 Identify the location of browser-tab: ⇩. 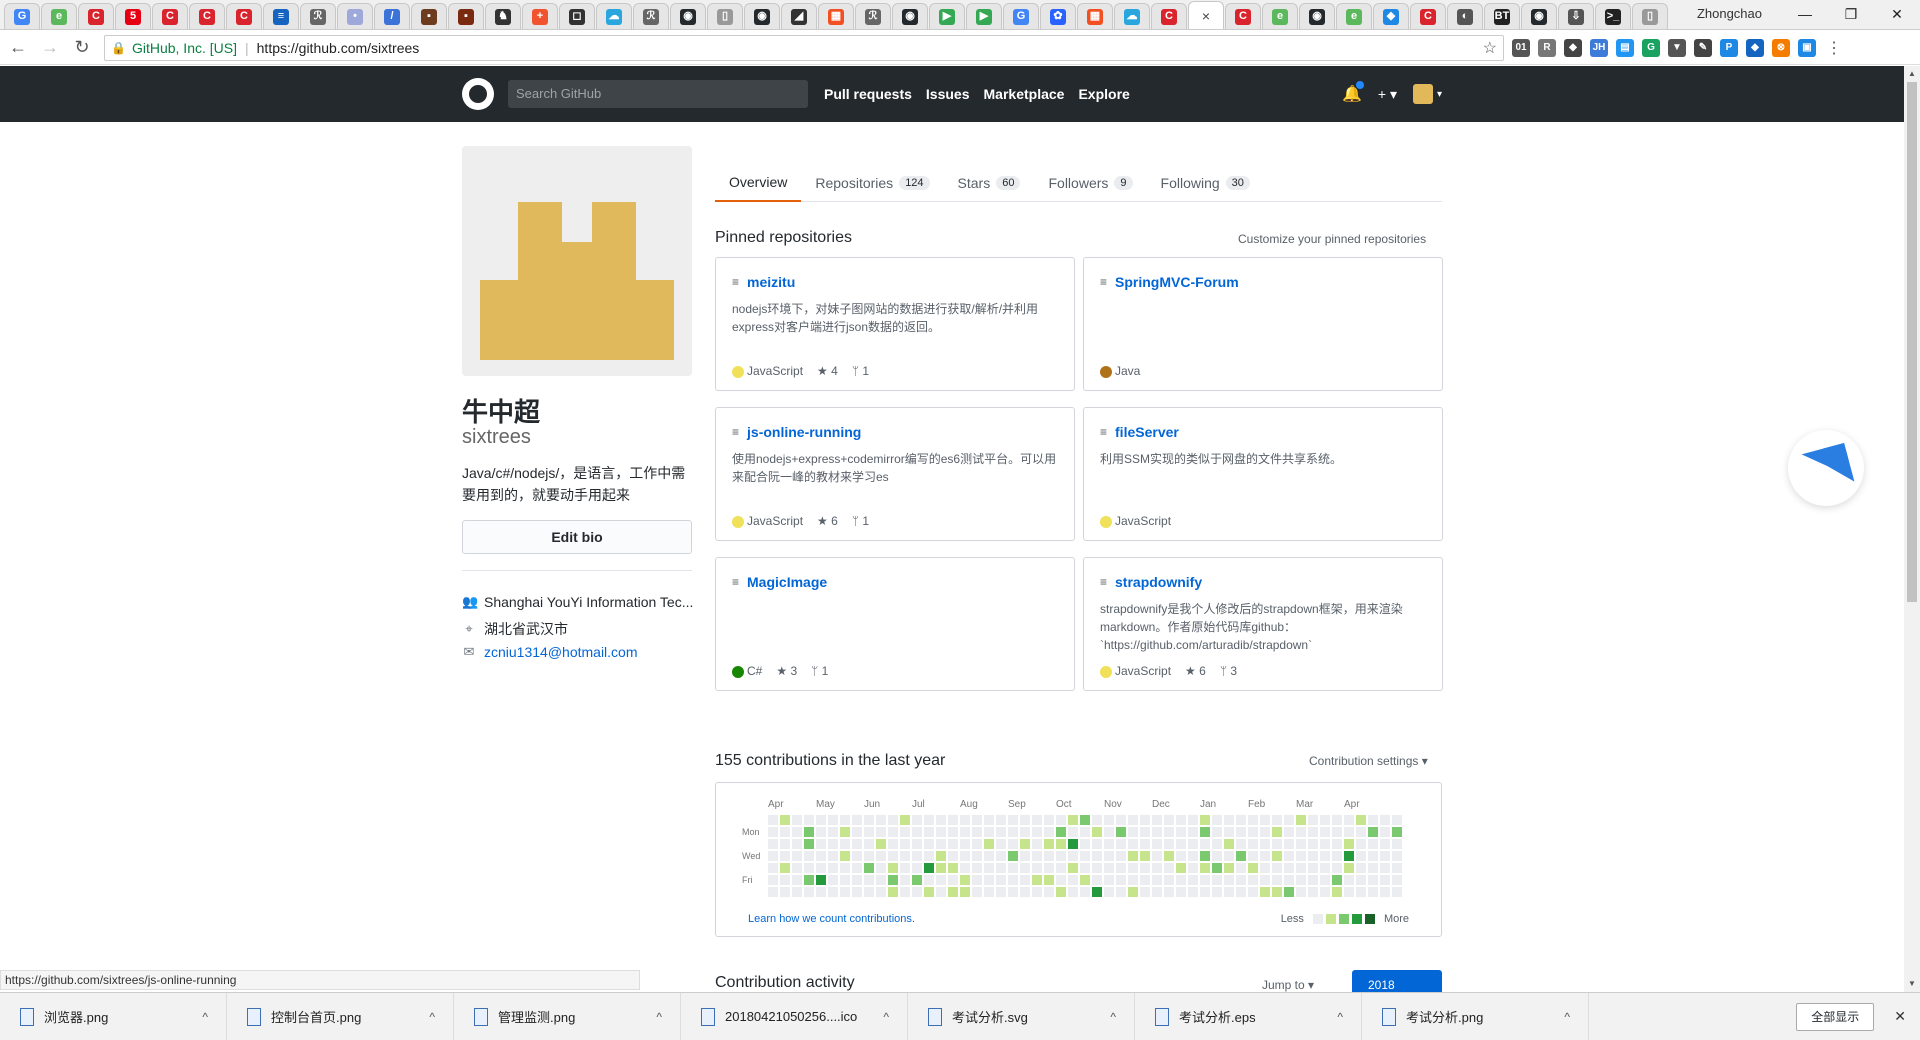
(1576, 16).